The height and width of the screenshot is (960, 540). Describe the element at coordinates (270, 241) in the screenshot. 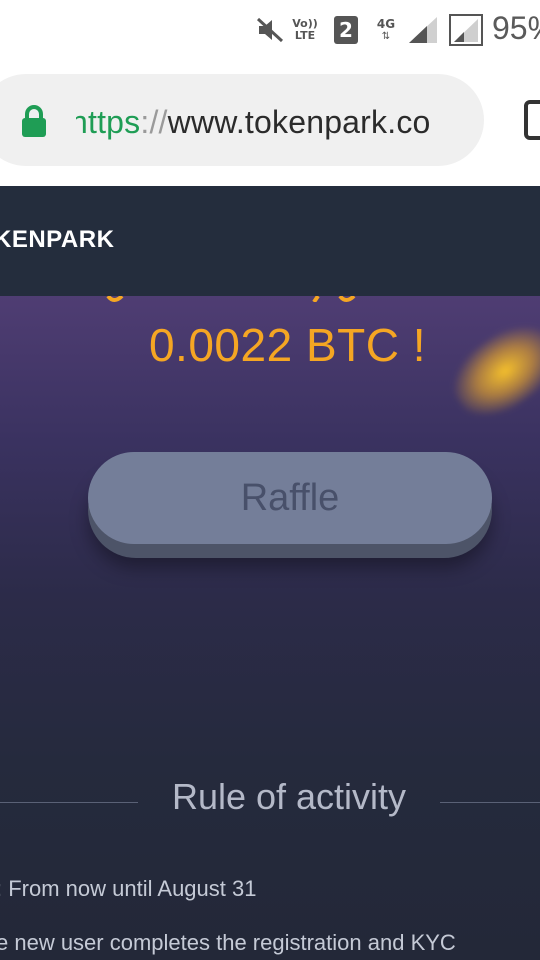

I see `site-header: KENPARK` at that location.